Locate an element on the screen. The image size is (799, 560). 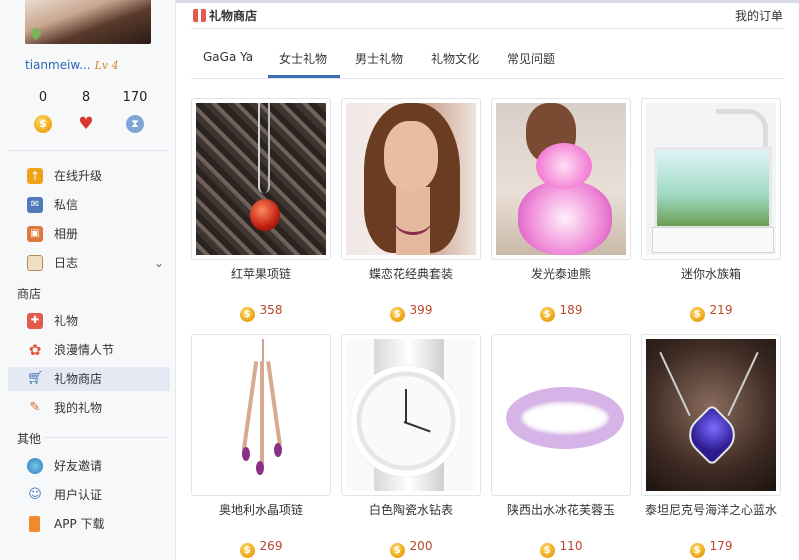
sidebar-item-upgrade: ↑ 在线升级 is located at coordinates (89, 176).